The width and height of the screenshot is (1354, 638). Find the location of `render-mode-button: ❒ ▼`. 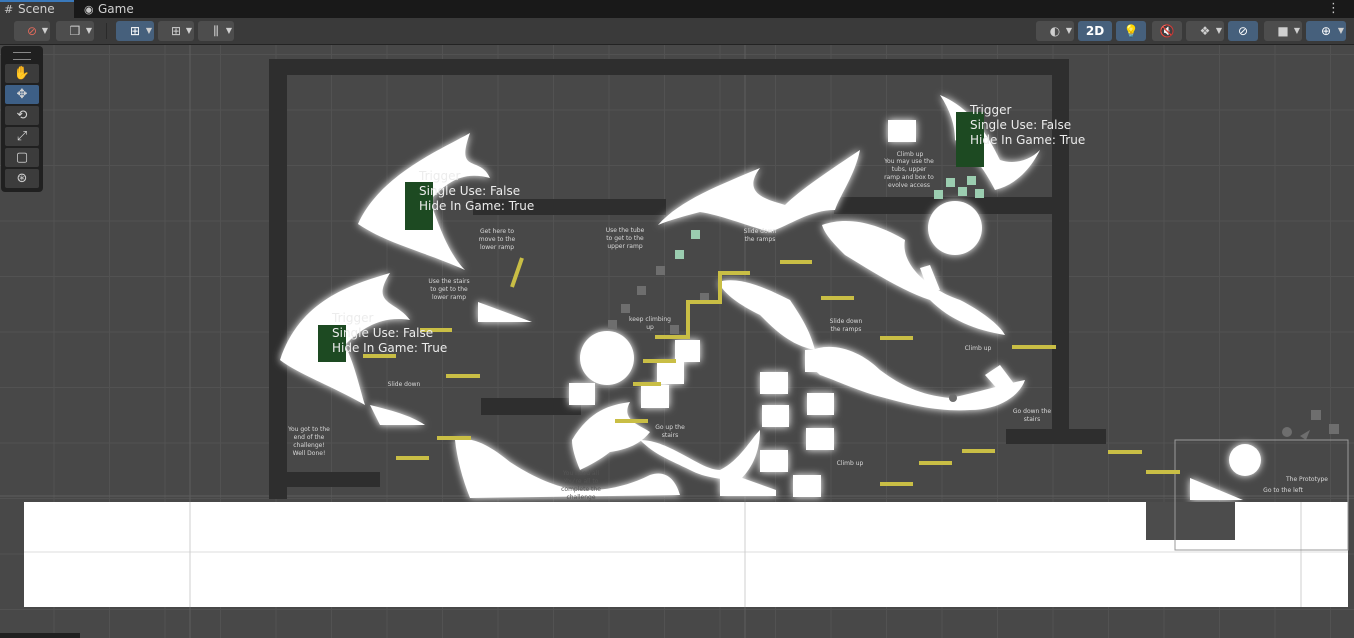

render-mode-button: ❒ ▼ is located at coordinates (75, 31).